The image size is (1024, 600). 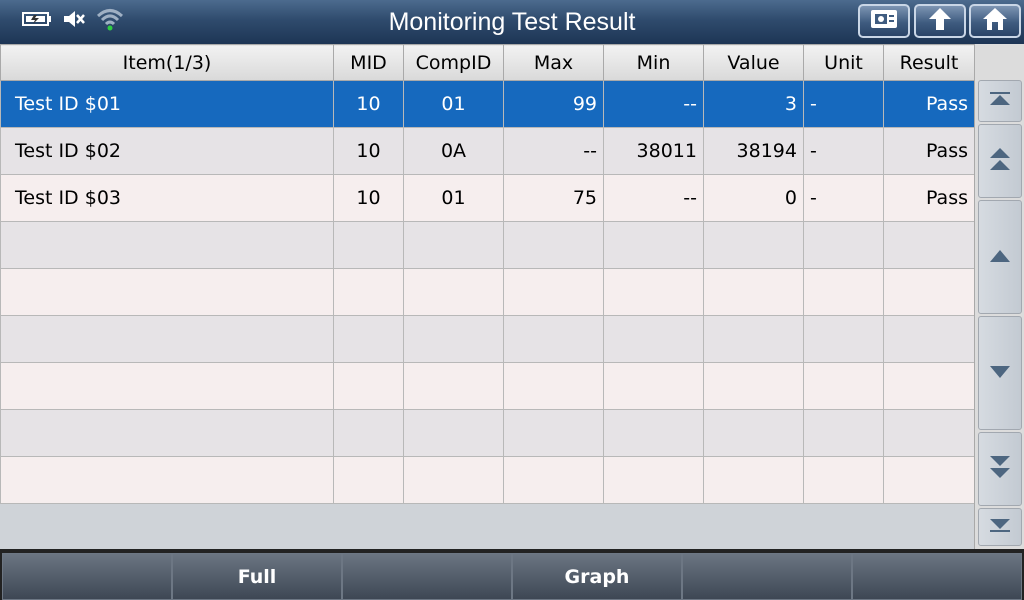 I want to click on cell-value: 3, so click(x=753, y=104).